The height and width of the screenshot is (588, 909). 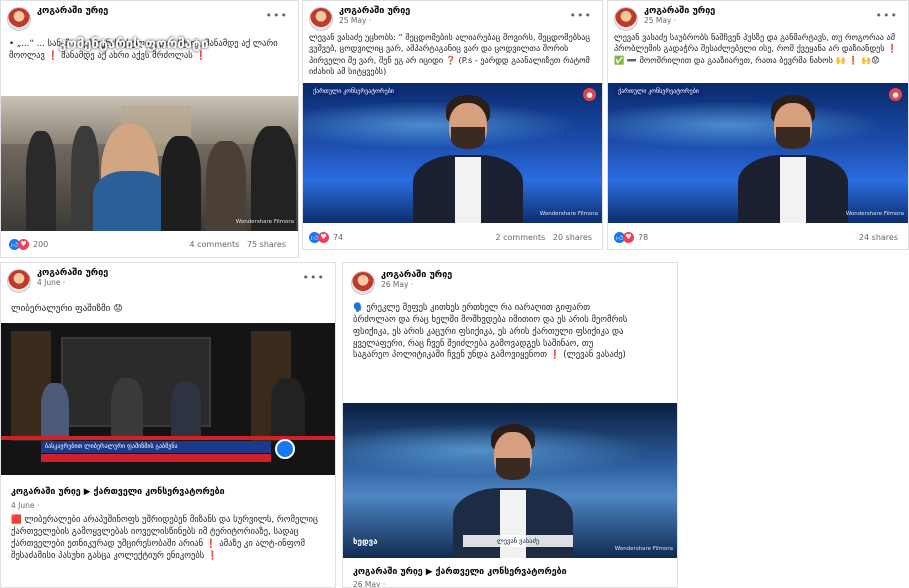 What do you see at coordinates (365, 541) in the screenshot?
I see `lower-third-label: ხედვა` at bounding box center [365, 541].